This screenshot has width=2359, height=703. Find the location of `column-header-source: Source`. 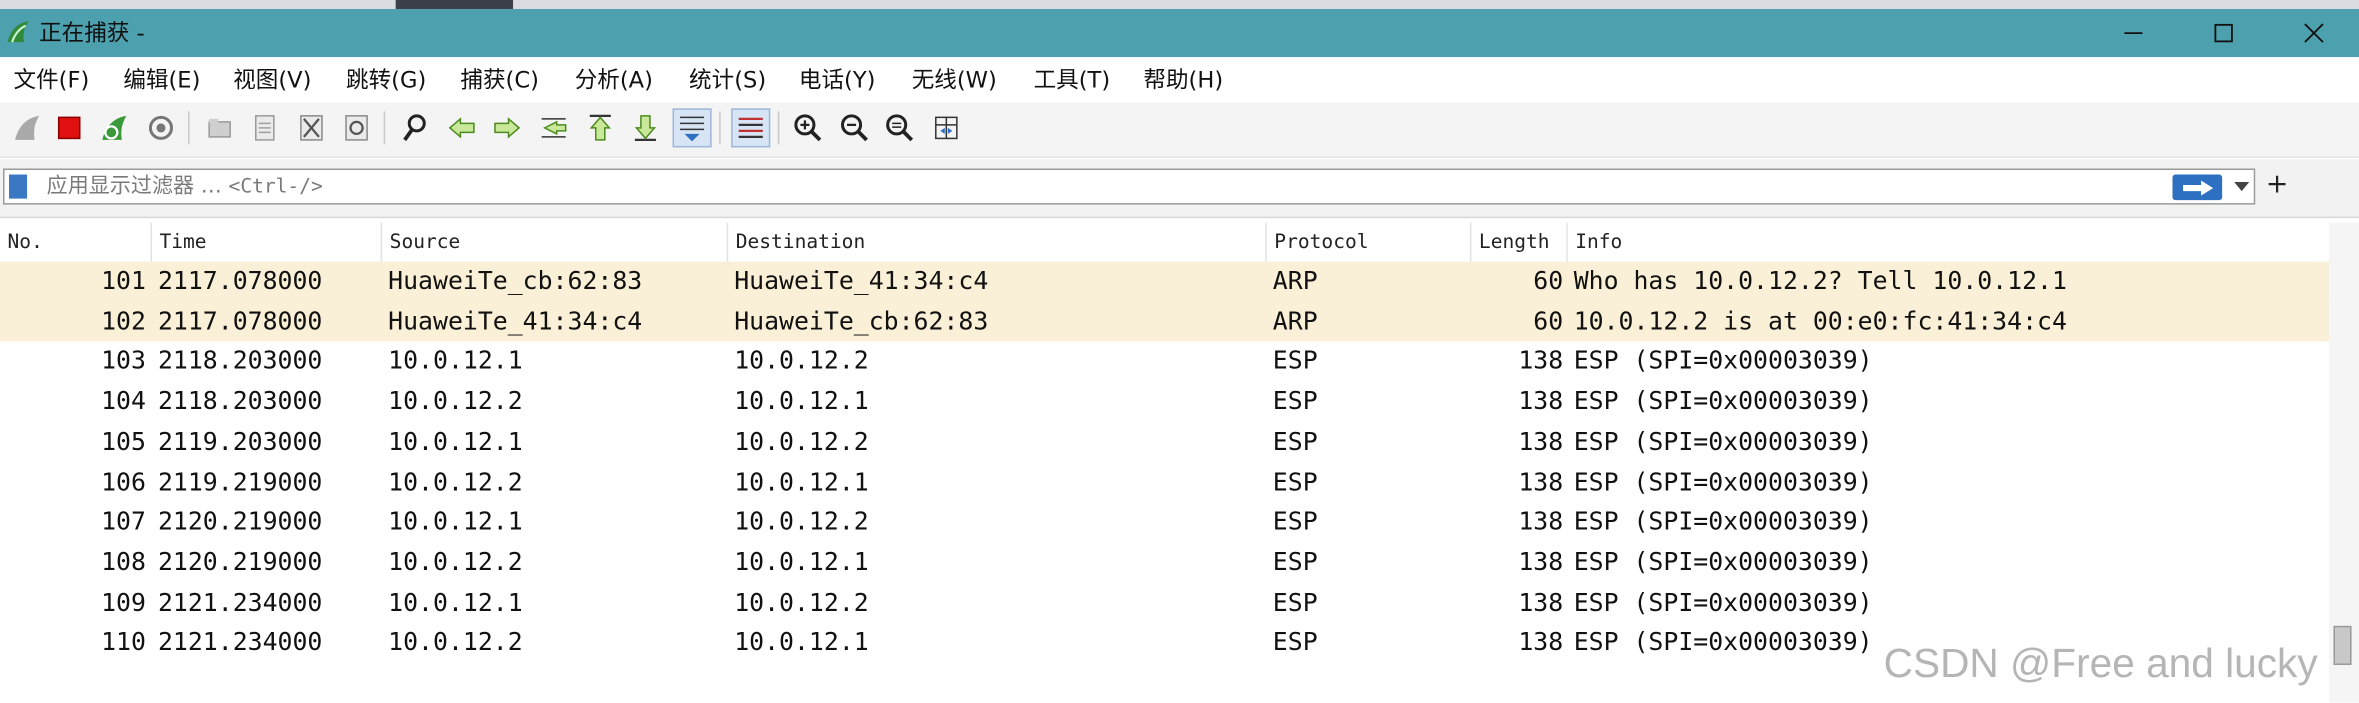

column-header-source: Source is located at coordinates (555, 242).